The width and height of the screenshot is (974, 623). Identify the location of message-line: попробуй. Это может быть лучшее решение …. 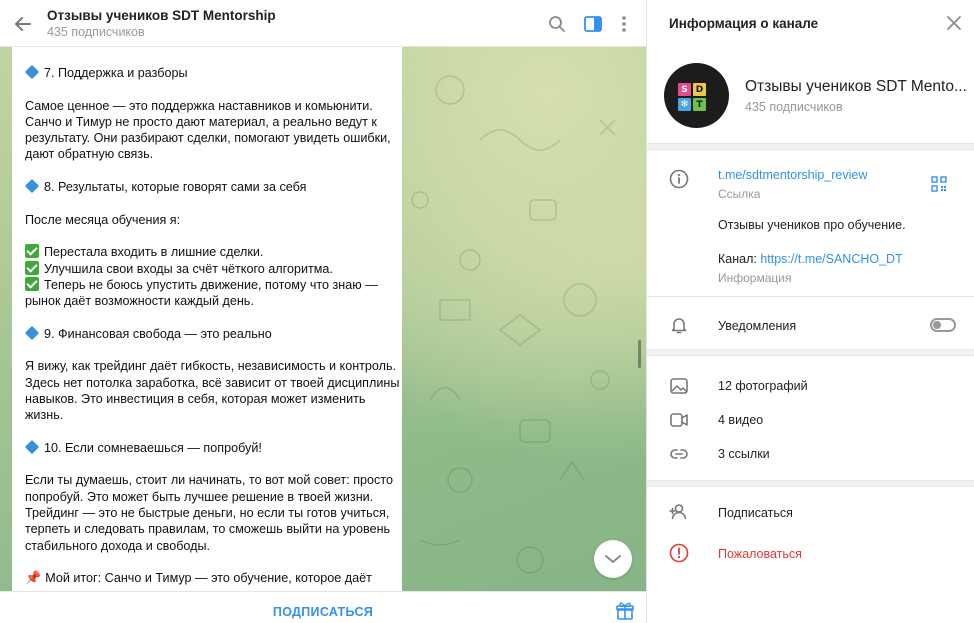
(210, 497).